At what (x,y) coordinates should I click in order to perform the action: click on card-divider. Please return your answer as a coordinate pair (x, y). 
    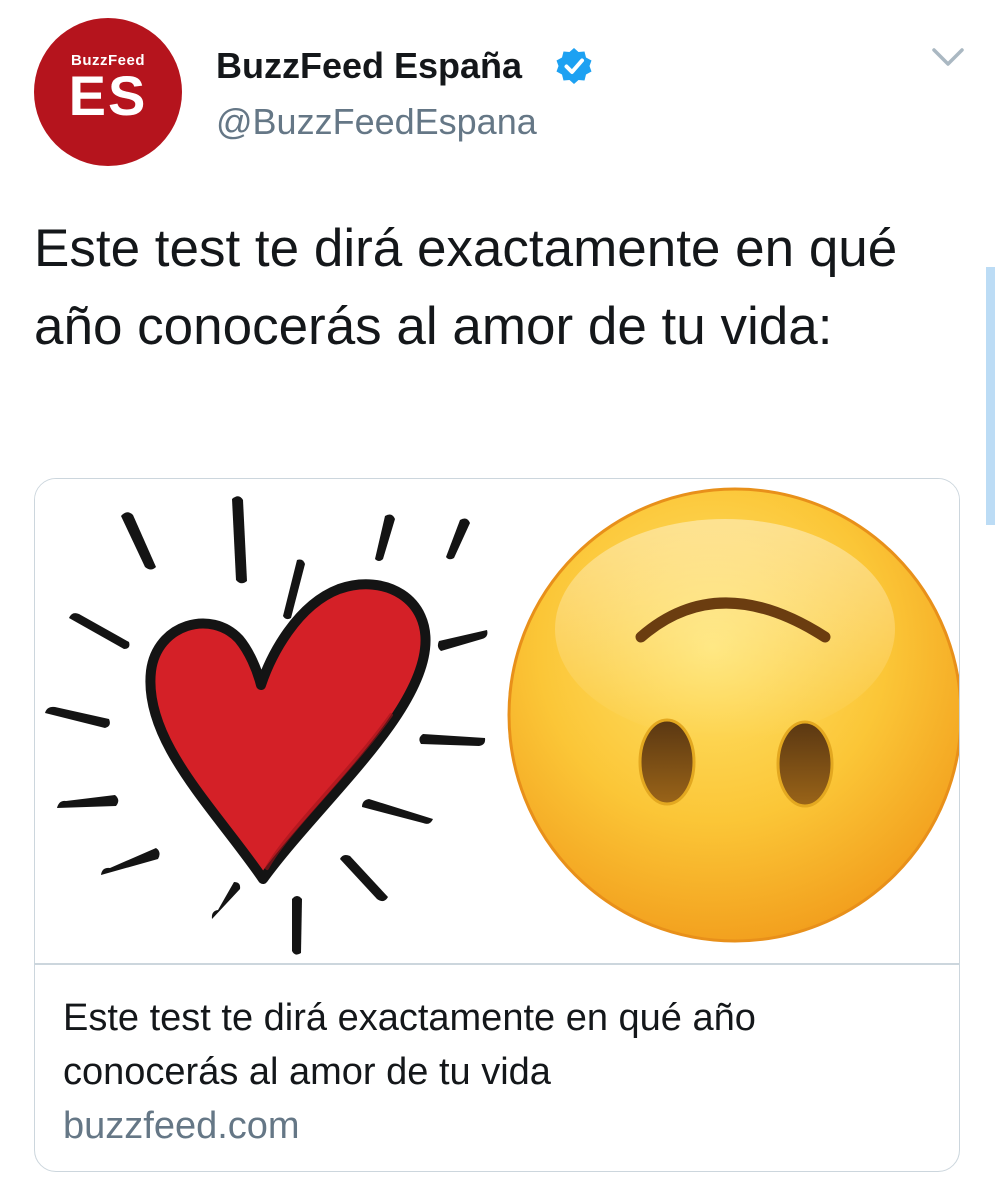
    Looking at the image, I should click on (497, 964).